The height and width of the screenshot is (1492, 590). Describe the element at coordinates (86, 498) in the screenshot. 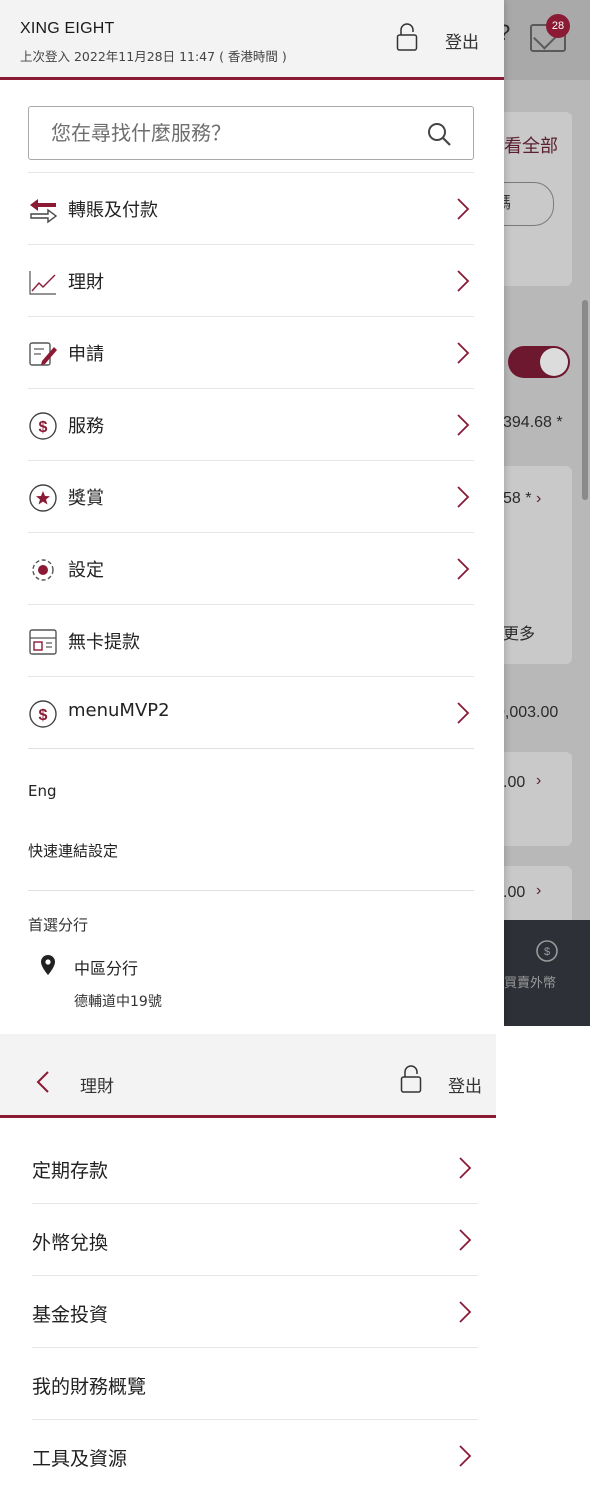

I see `menu-item-label: 獎賞` at that location.